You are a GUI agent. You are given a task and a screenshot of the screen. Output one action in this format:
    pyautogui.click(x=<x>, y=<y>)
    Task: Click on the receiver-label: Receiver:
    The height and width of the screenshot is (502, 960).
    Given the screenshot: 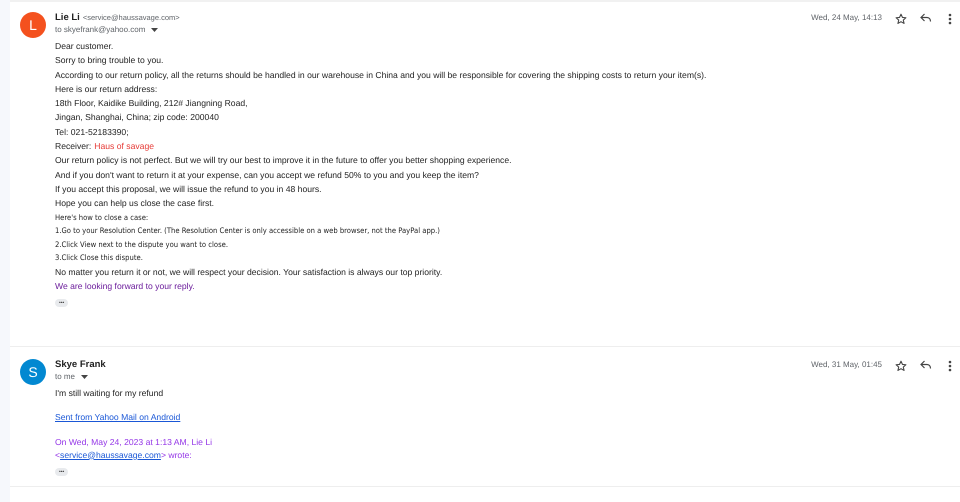 What is the action you would take?
    pyautogui.click(x=73, y=147)
    